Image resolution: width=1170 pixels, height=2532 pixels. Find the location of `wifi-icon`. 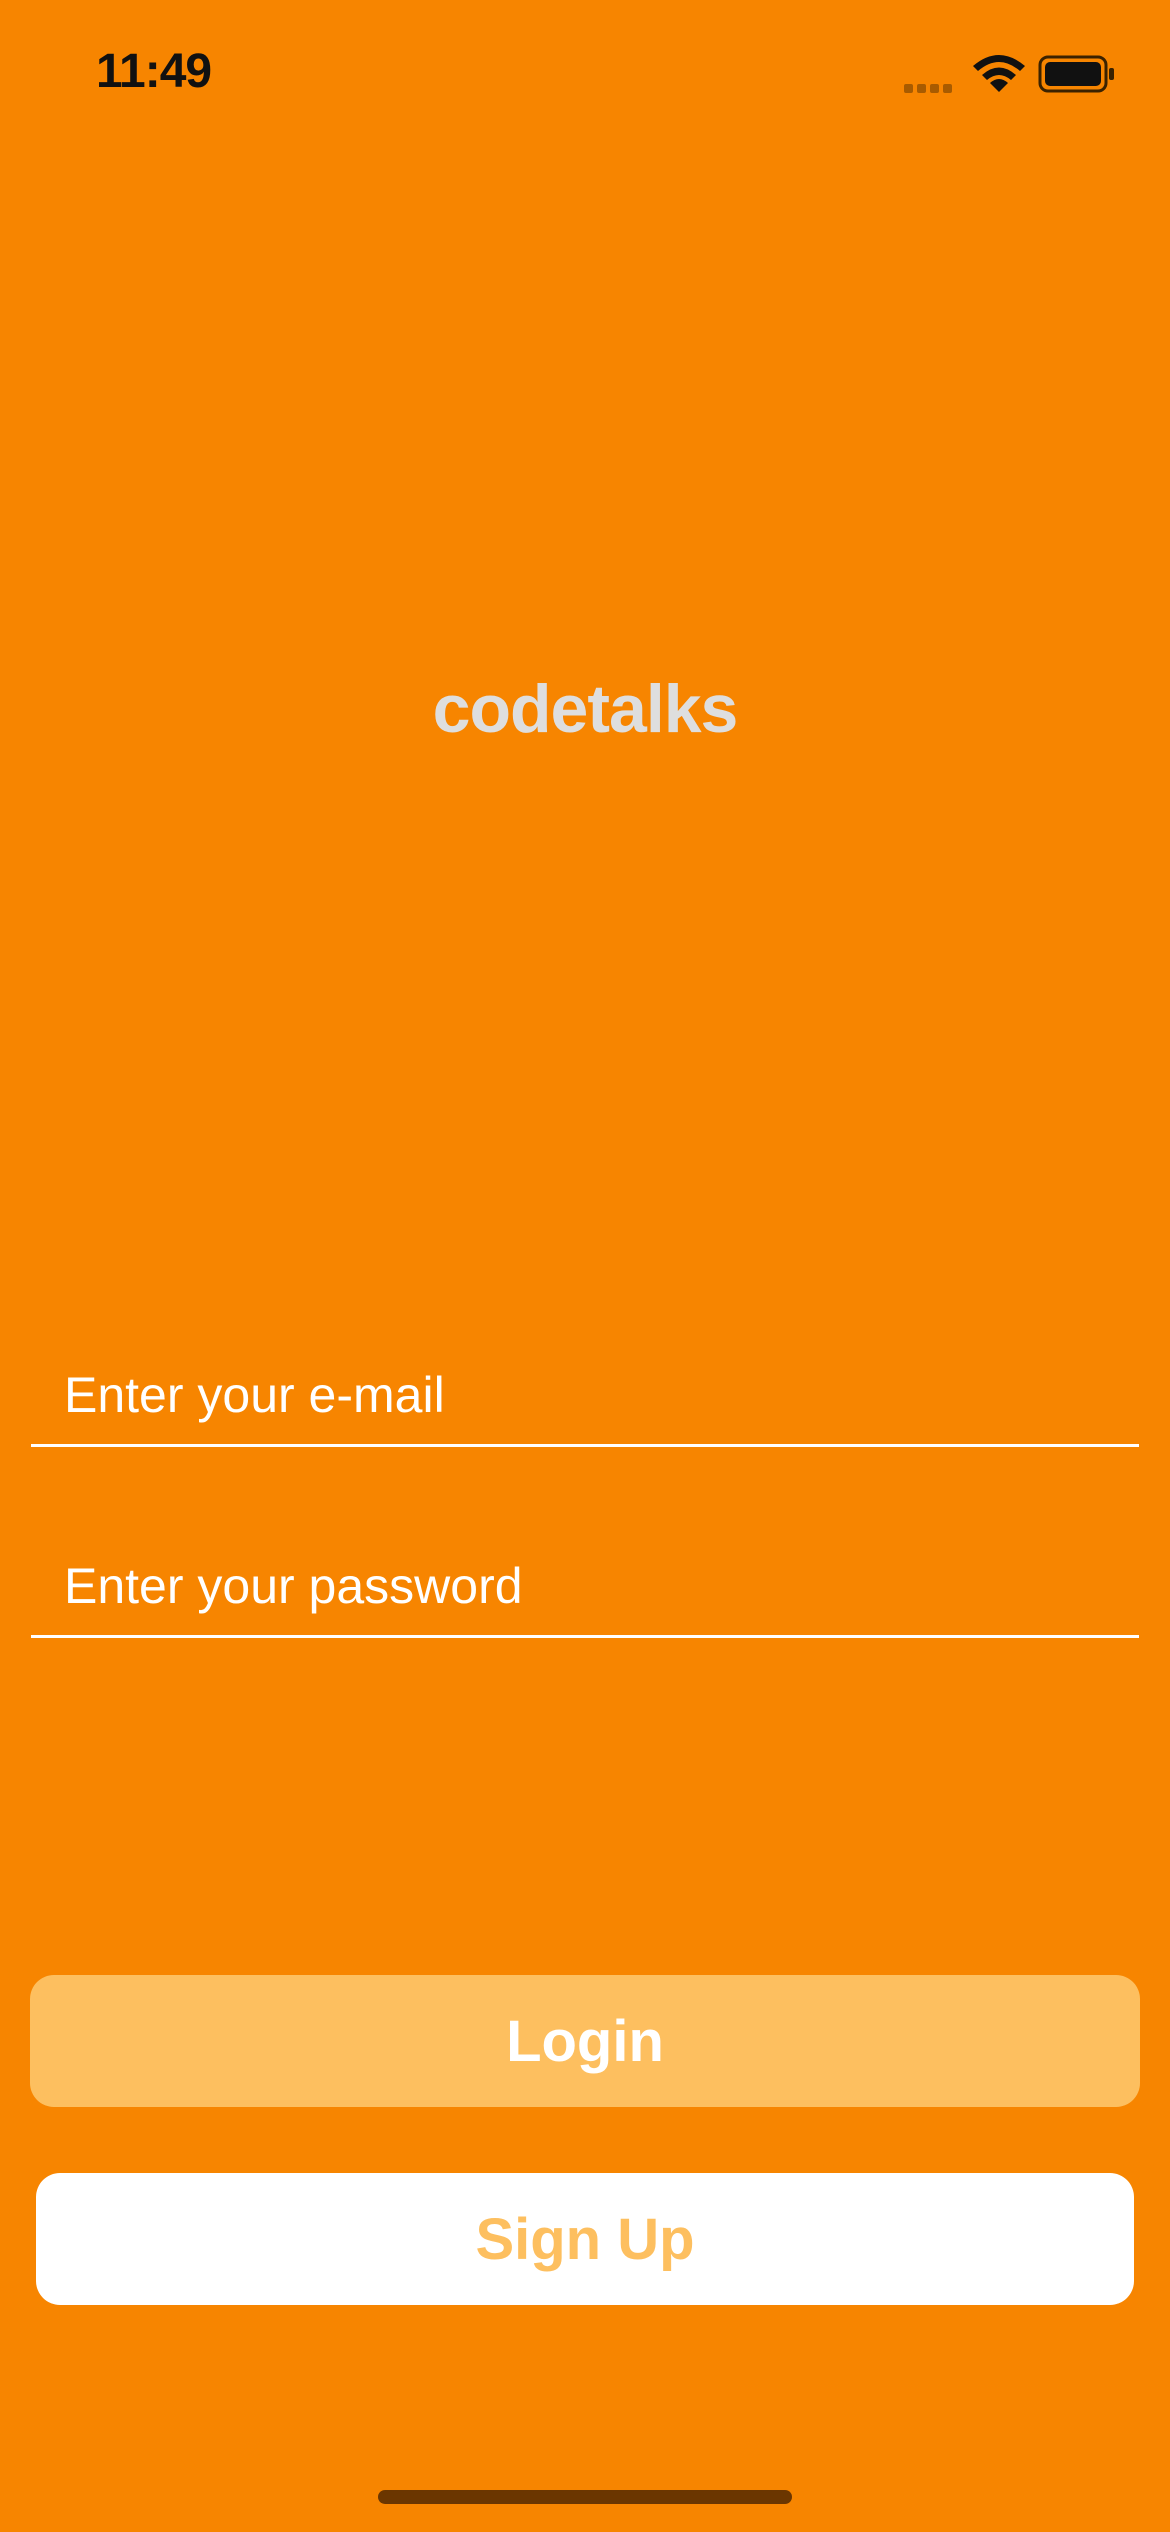

wifi-icon is located at coordinates (999, 73).